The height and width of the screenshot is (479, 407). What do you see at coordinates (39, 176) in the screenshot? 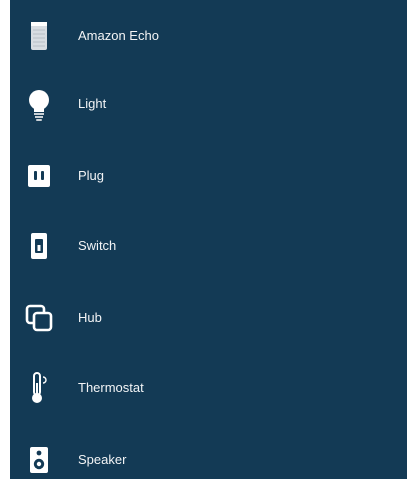
I see `plug-icon` at bounding box center [39, 176].